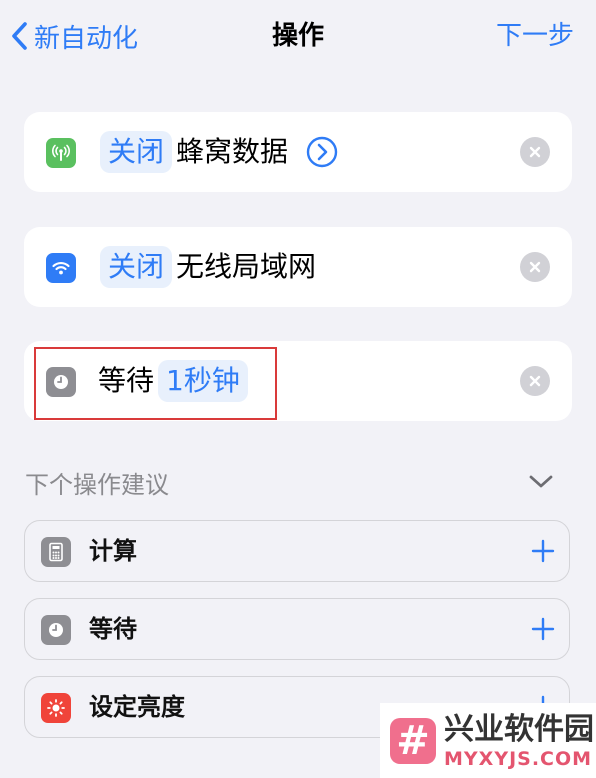  I want to click on highlight-box, so click(155, 383).